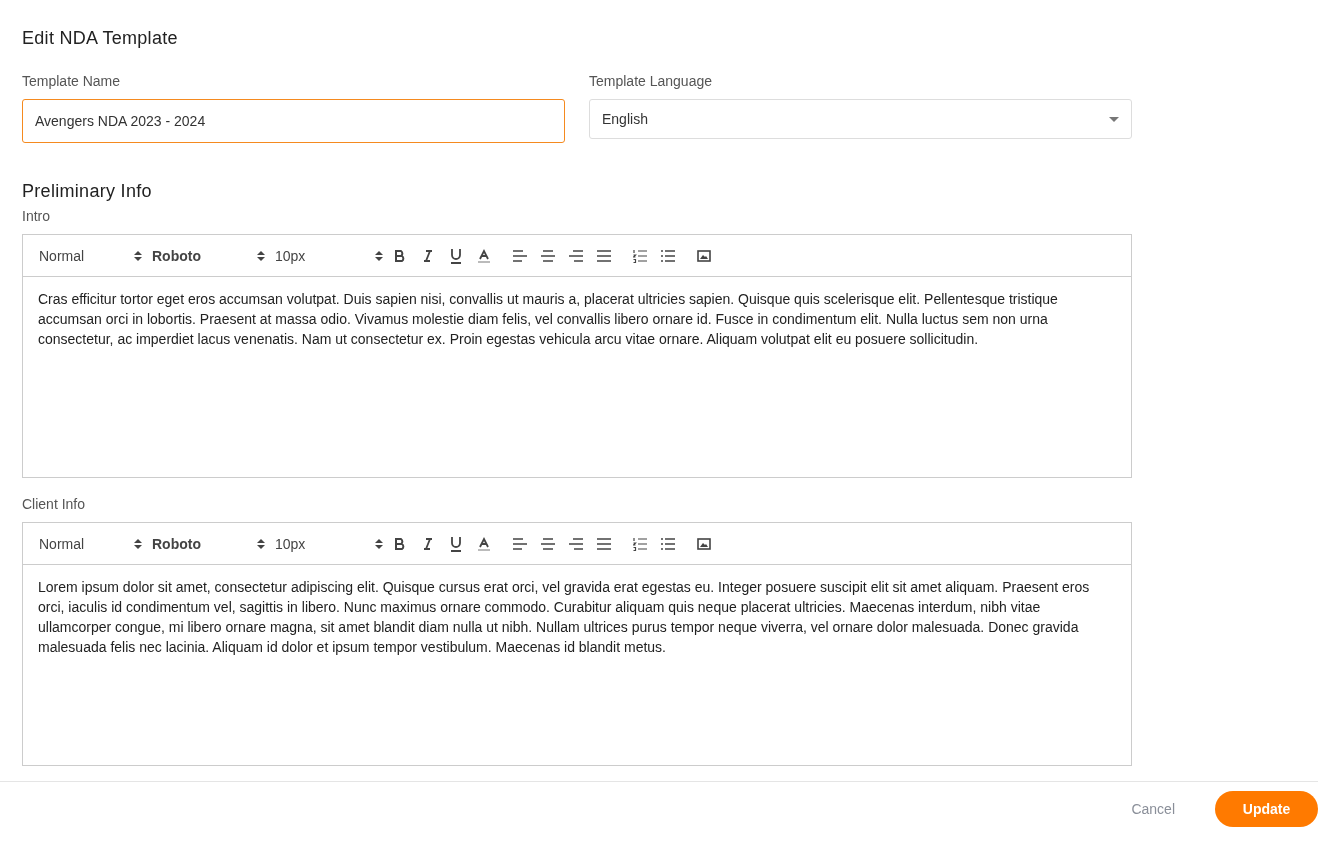 The height and width of the screenshot is (843, 1328). What do you see at coordinates (651, 81) in the screenshot?
I see `field-label: Template Language` at bounding box center [651, 81].